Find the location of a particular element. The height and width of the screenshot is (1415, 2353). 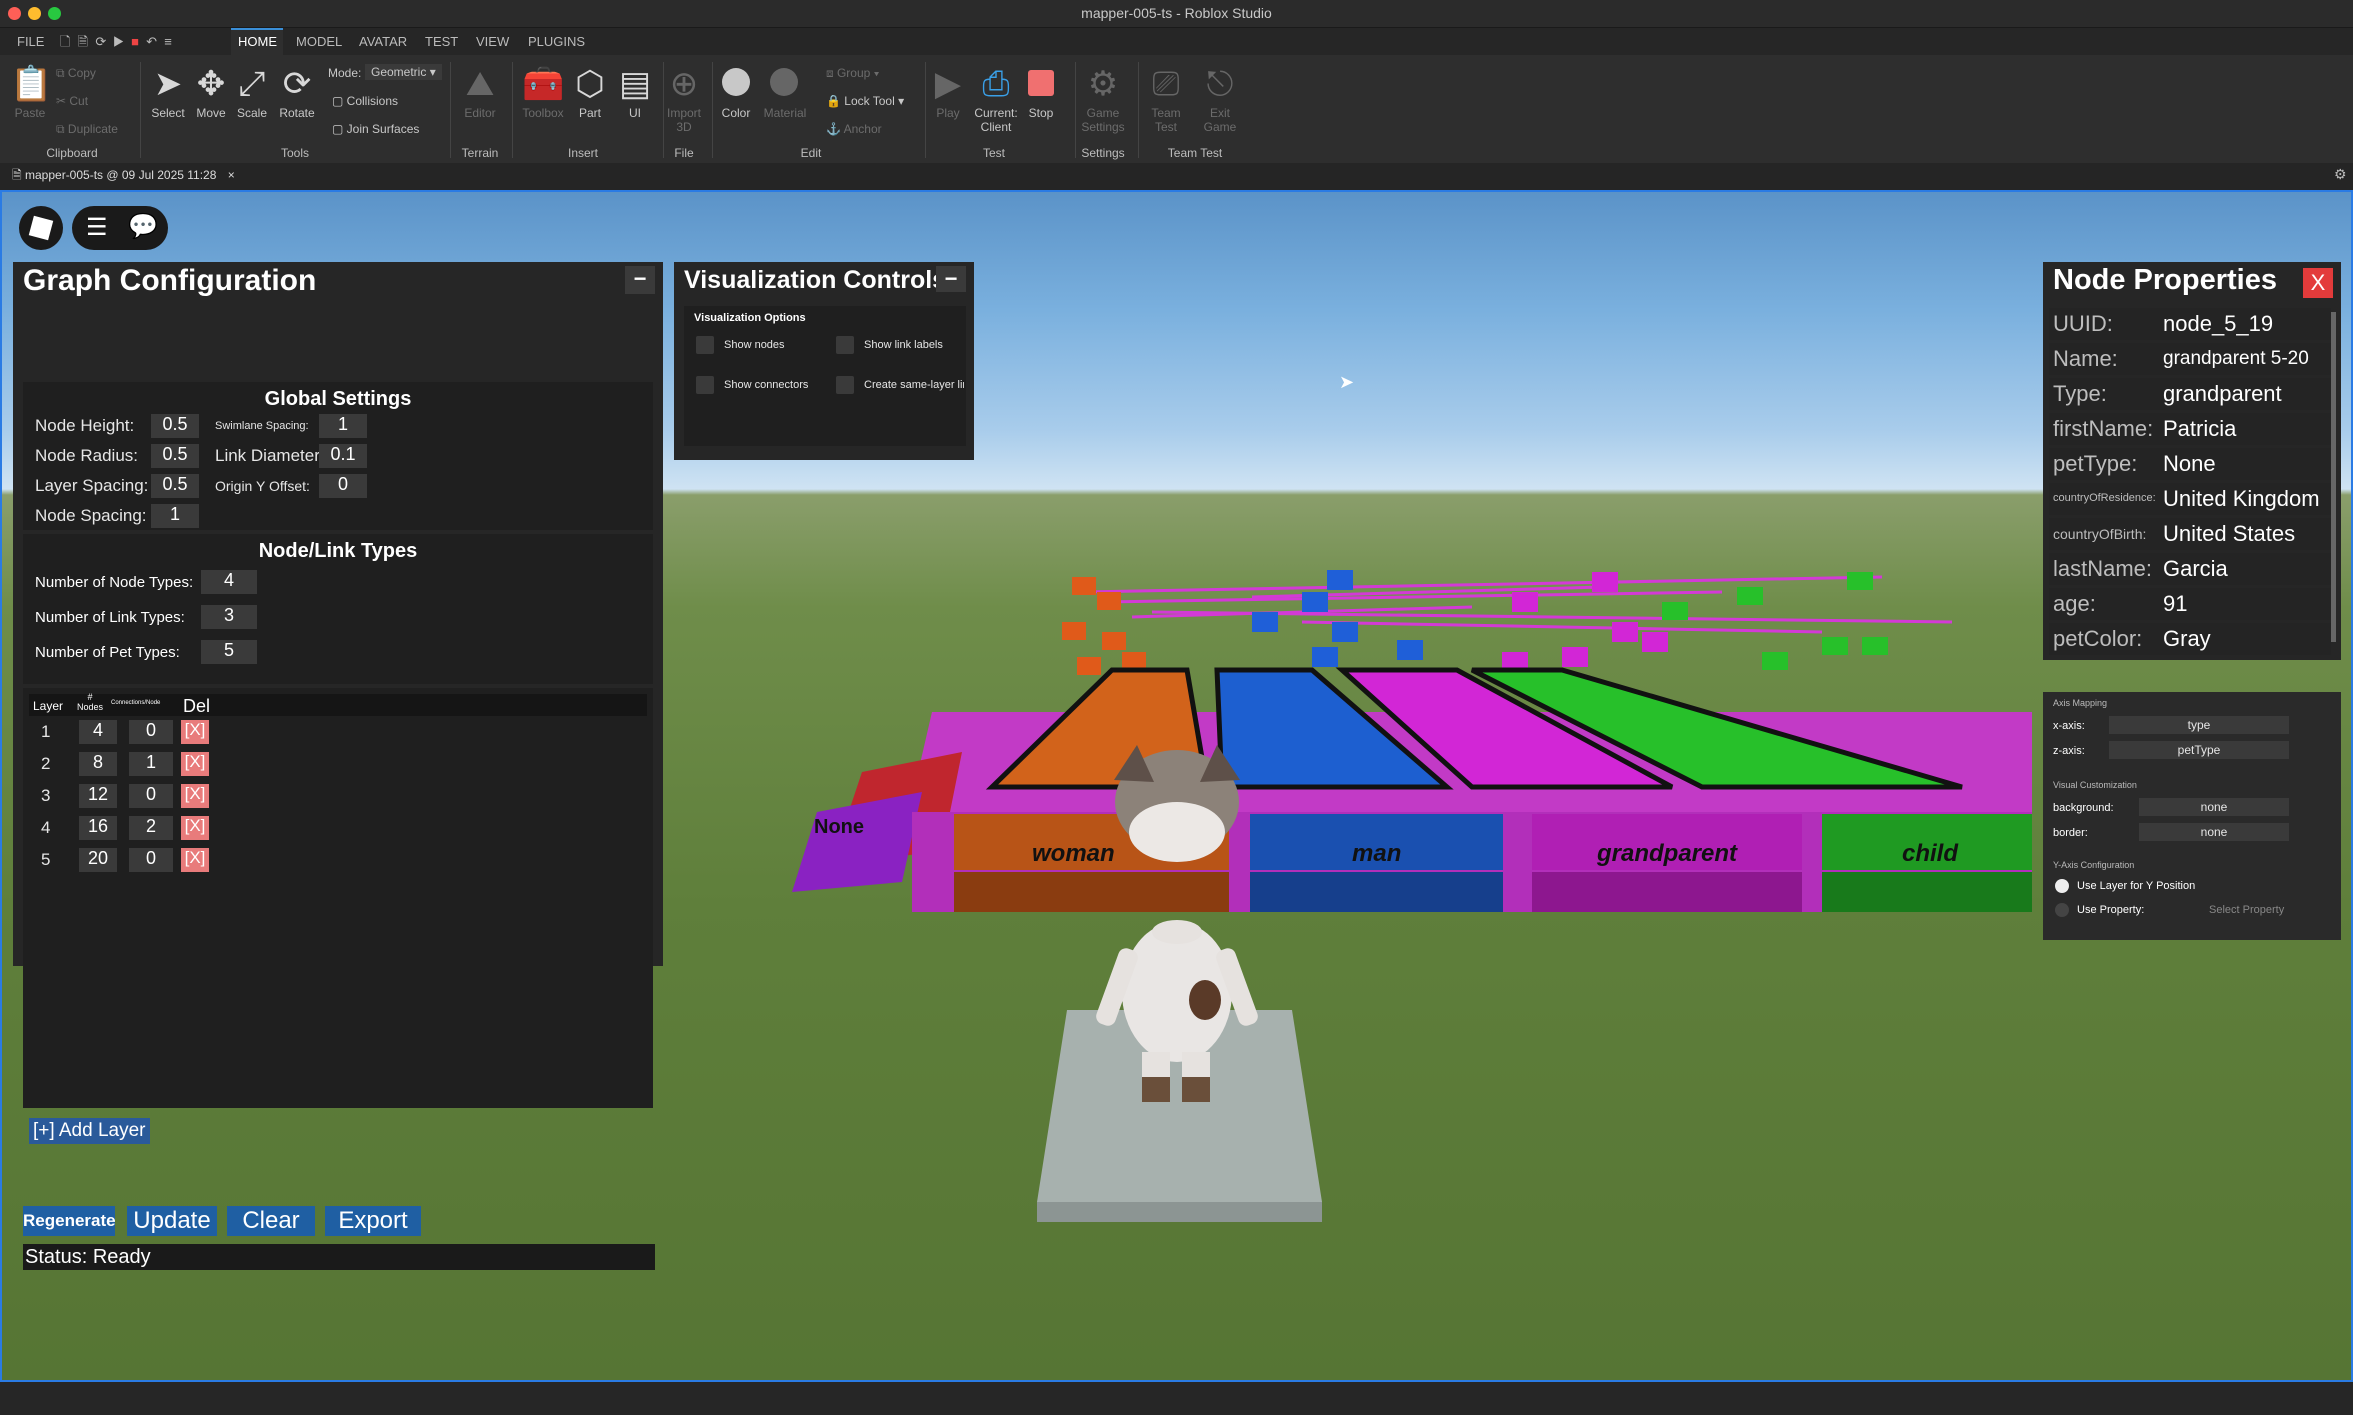

part-icon: ⬡ is located at coordinates (590, 84).